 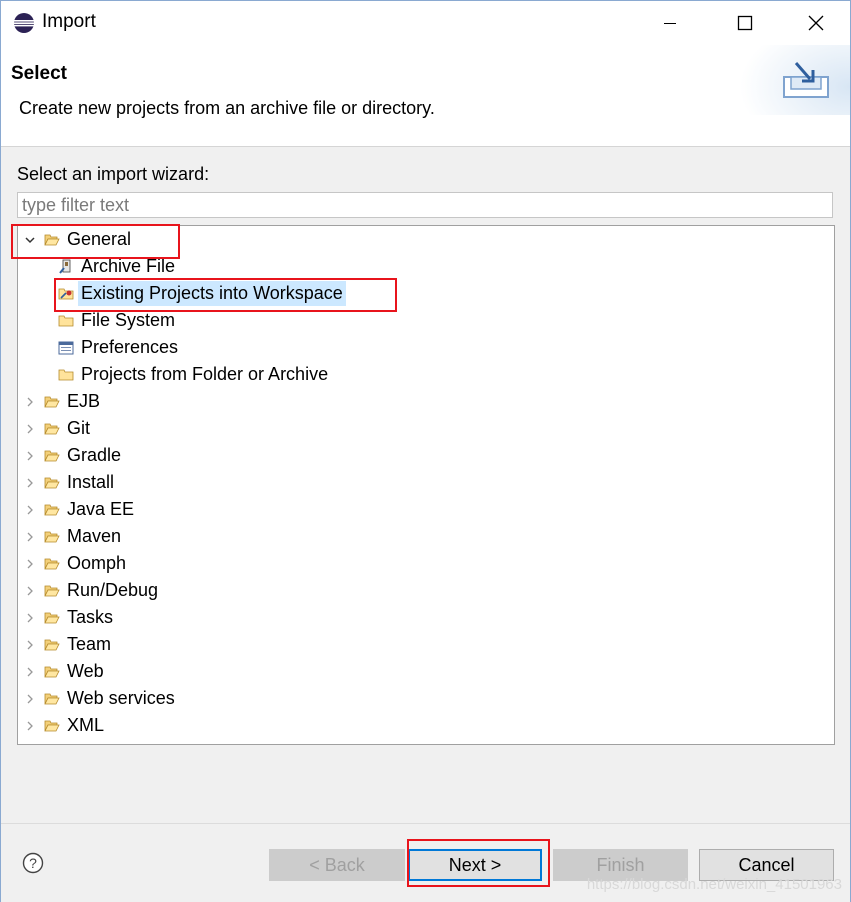 I want to click on tree-item-java-ee: Java EE, so click(x=79, y=509).